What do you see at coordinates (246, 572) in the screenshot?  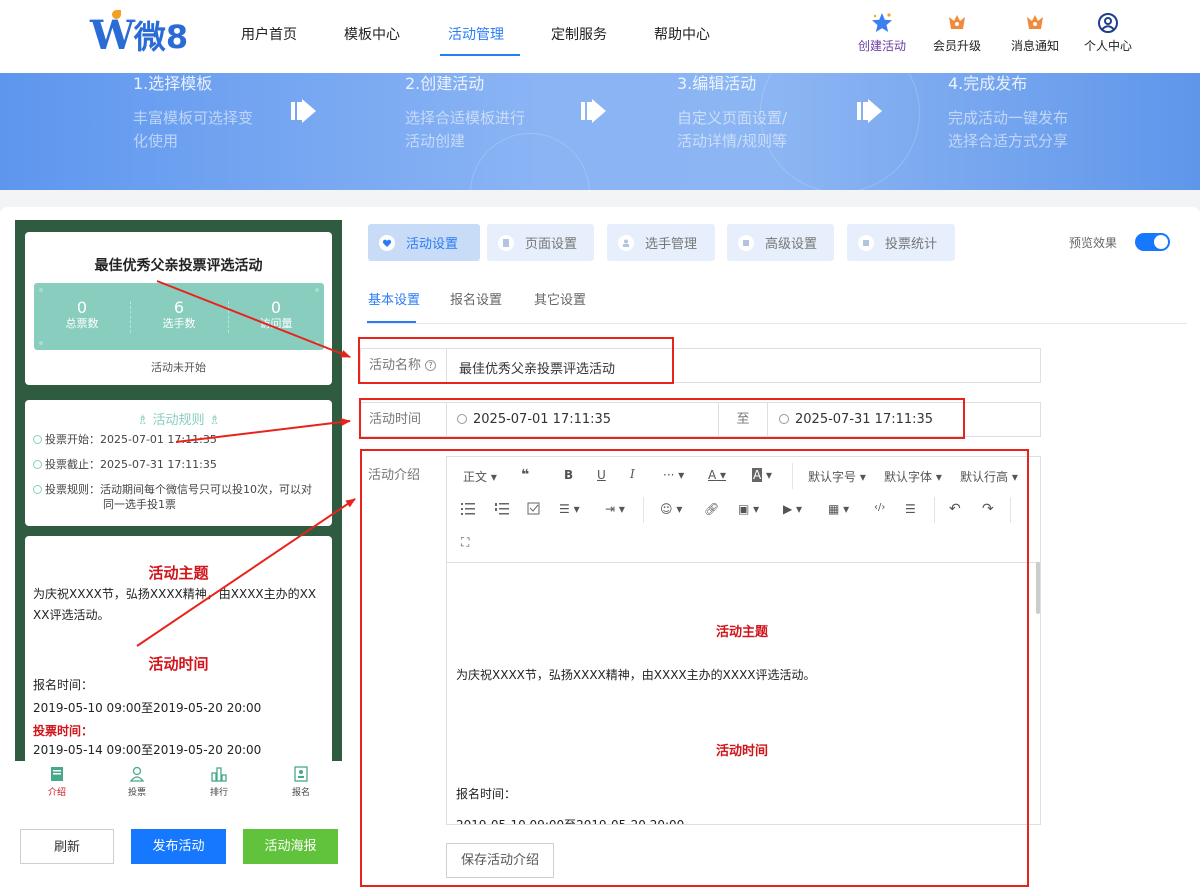 I see `arrow-to-intro` at bounding box center [246, 572].